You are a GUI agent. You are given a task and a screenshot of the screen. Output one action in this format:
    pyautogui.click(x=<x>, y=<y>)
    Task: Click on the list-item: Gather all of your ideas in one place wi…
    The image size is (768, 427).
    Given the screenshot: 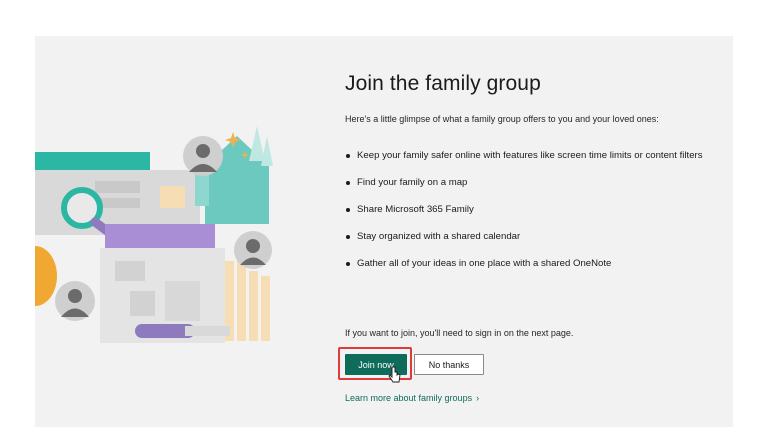 What is the action you would take?
    pyautogui.click(x=537, y=264)
    